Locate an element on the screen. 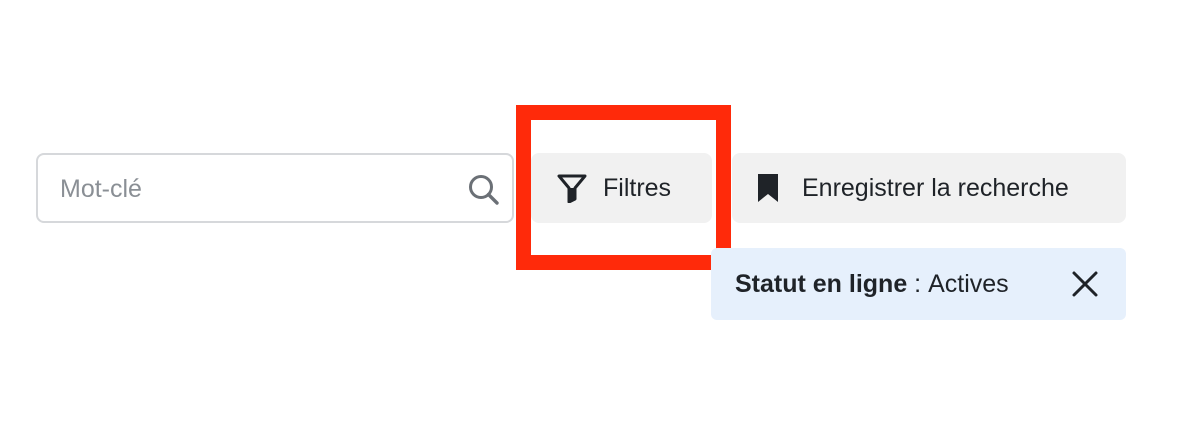 The image size is (1202, 434). bookmark-icon is located at coordinates (768, 188).